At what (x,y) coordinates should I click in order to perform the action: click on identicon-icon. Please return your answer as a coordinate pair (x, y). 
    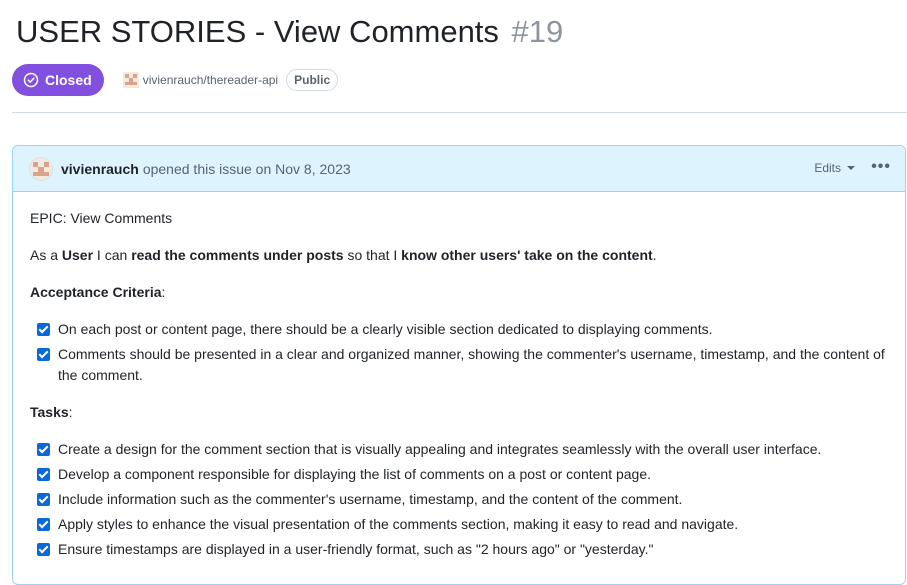
    Looking at the image, I should click on (41, 168).